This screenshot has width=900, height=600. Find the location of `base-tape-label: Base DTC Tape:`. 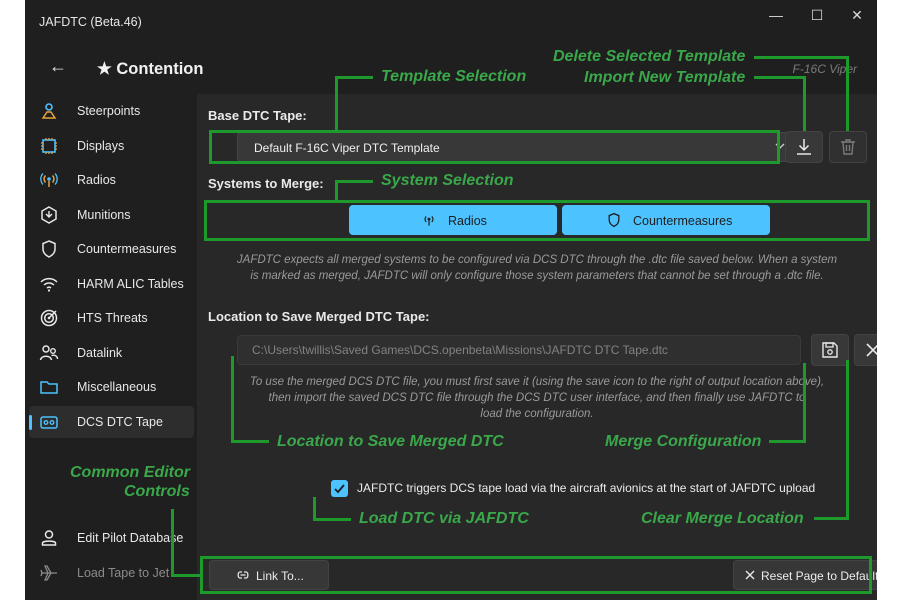

base-tape-label: Base DTC Tape: is located at coordinates (257, 115).